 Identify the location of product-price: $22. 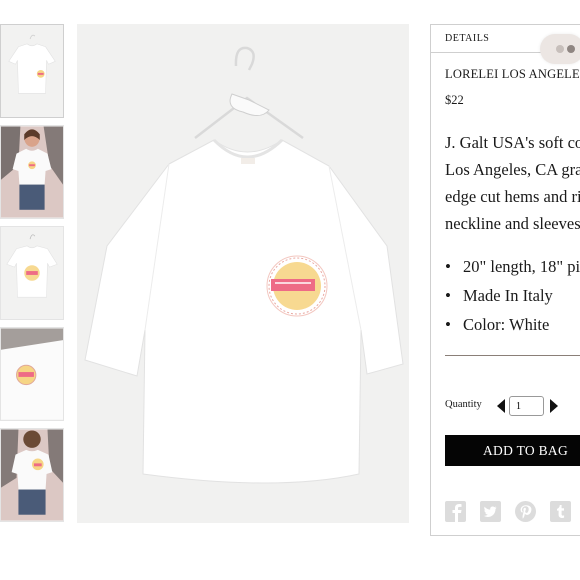
(454, 100).